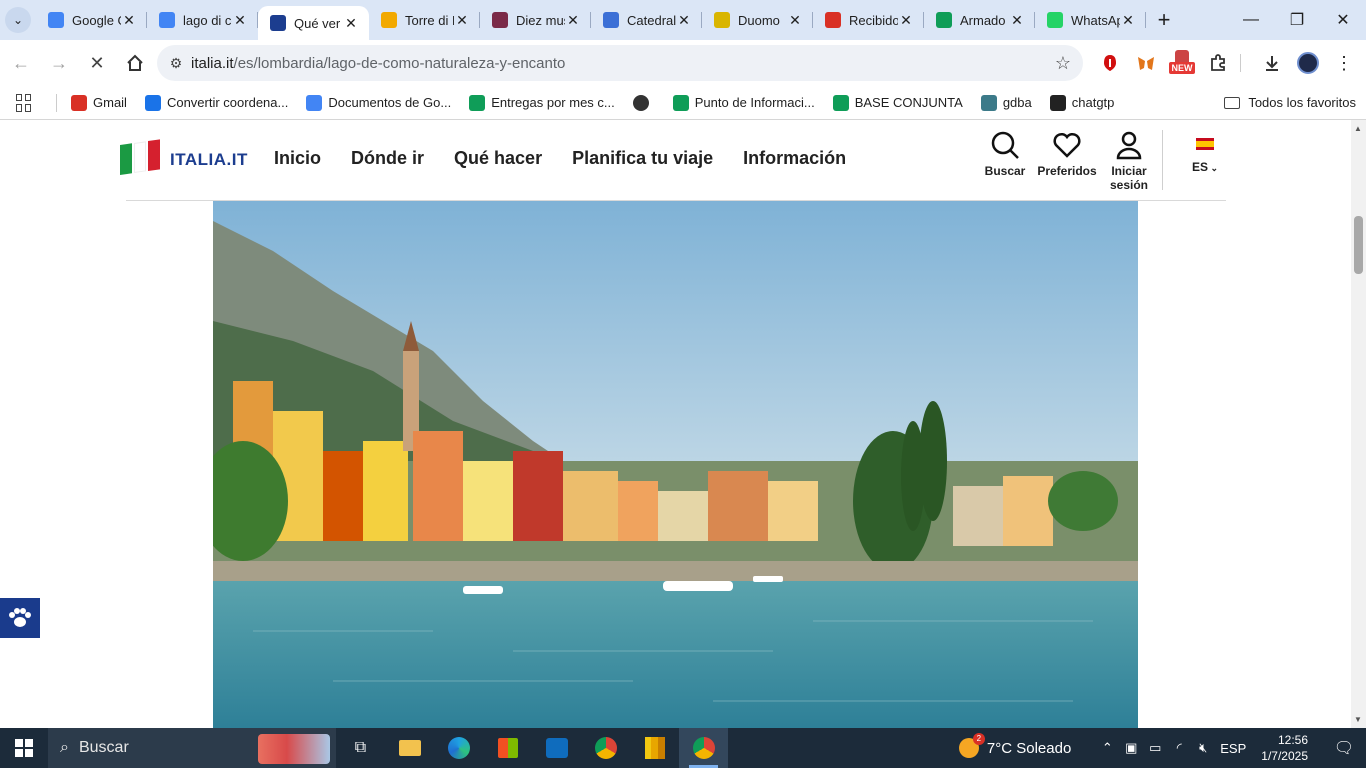 The image size is (1366, 768). Describe the element at coordinates (507, 748) in the screenshot. I see `store-button` at that location.